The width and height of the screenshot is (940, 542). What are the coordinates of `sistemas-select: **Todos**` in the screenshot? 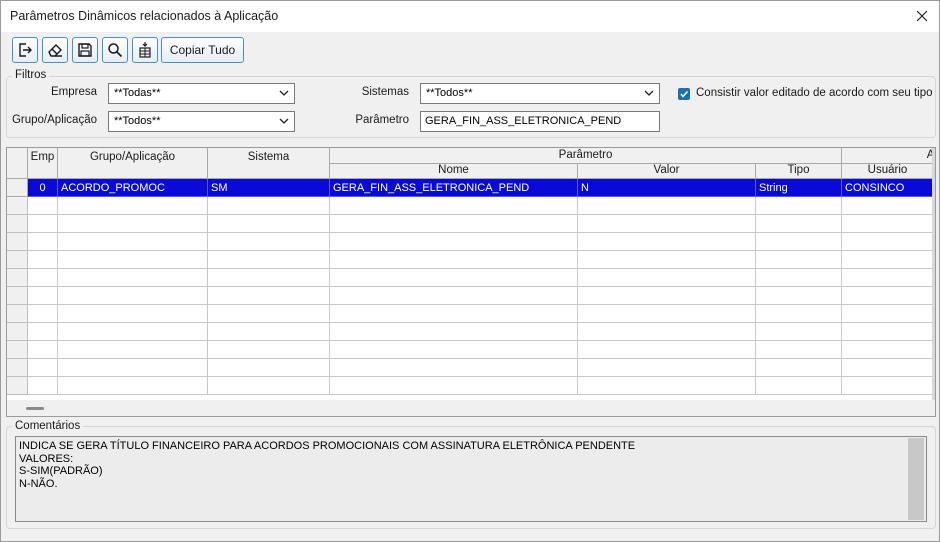 It's located at (540, 93).